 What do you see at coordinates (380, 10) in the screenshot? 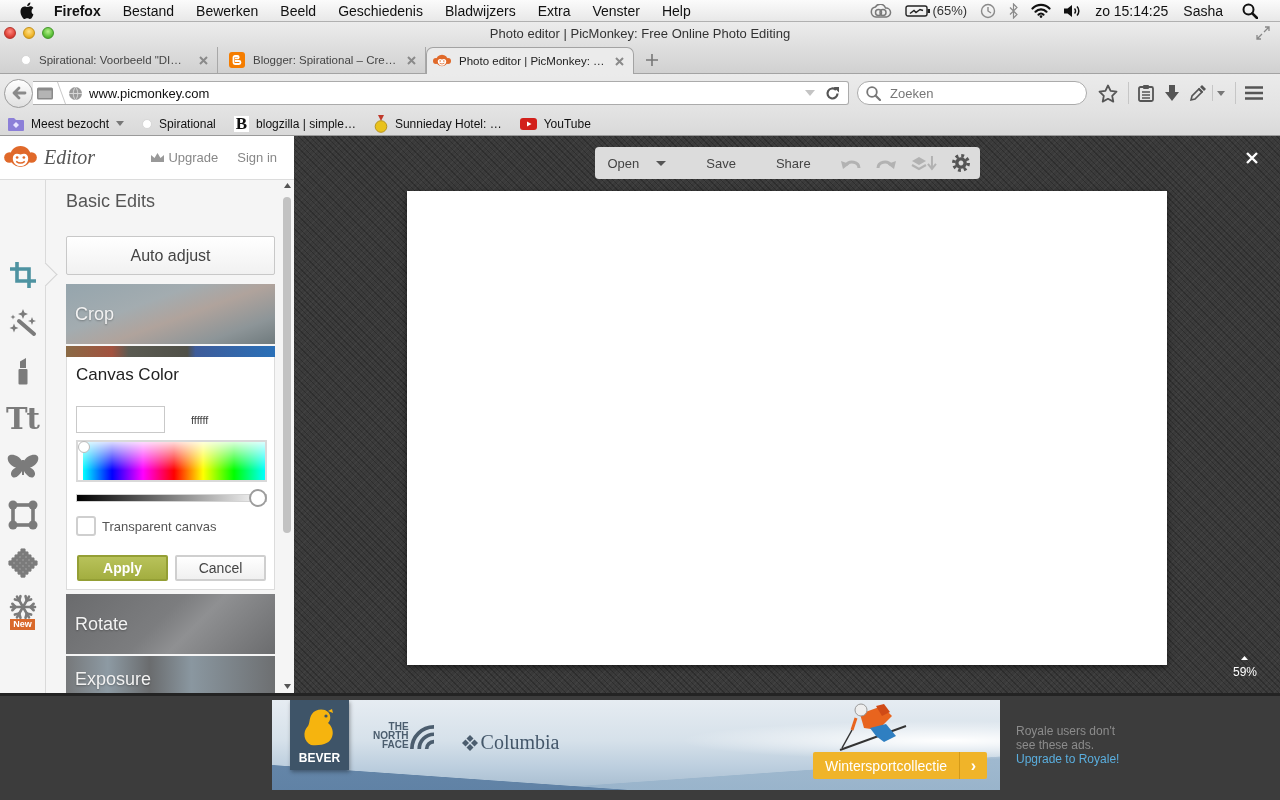
I see `menu-item: Geschiedenis` at bounding box center [380, 10].